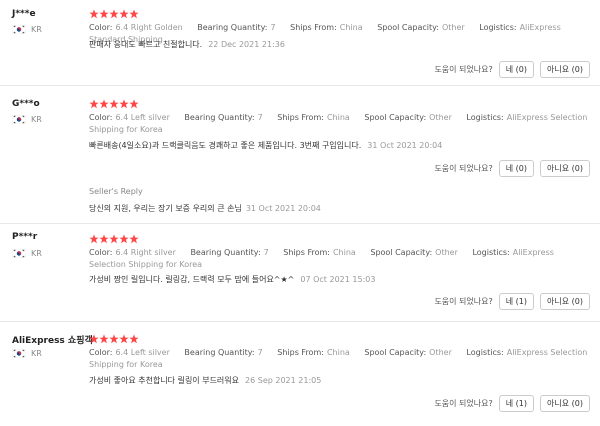 The height and width of the screenshot is (426, 600). What do you see at coordinates (405, 145) in the screenshot?
I see `review-date: 31 Oct 2021 20:04` at bounding box center [405, 145].